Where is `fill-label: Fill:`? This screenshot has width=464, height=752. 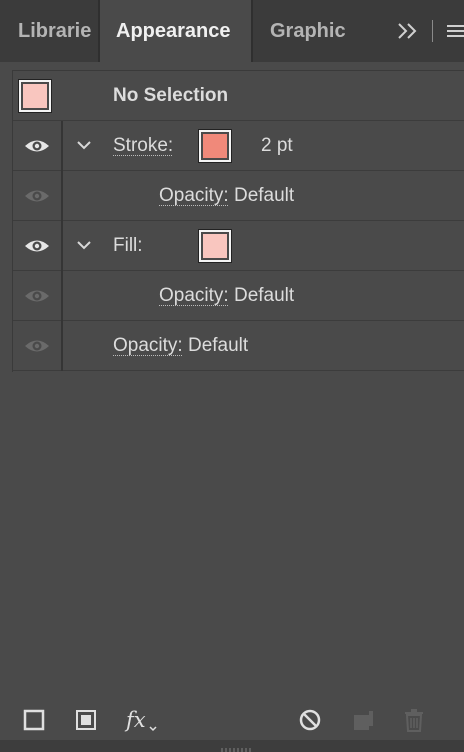
fill-label: Fill: is located at coordinates (128, 245).